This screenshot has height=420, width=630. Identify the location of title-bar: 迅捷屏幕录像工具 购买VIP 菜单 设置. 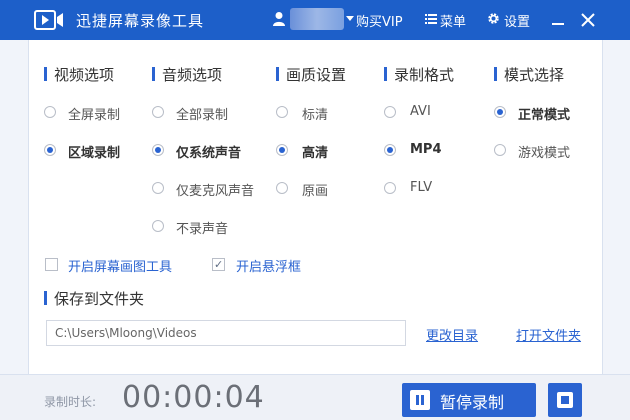
(315, 20).